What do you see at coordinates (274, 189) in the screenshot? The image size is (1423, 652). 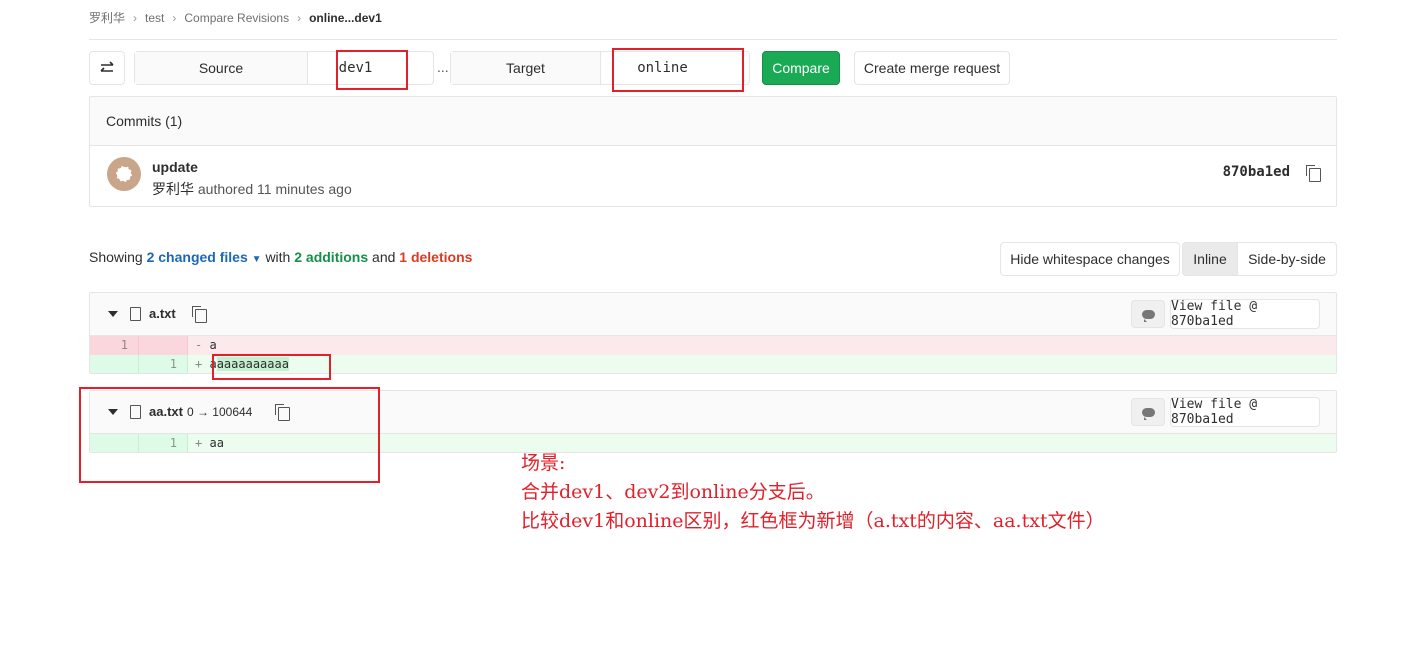 I see `commit-time: authored 11 minutes ago` at bounding box center [274, 189].